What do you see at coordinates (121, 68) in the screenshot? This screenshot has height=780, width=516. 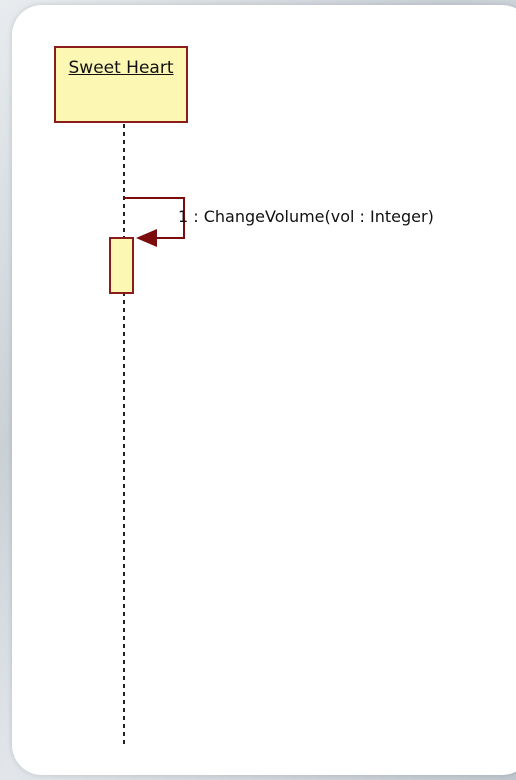 I see `lifeline-title: Sweet Heart` at bounding box center [121, 68].